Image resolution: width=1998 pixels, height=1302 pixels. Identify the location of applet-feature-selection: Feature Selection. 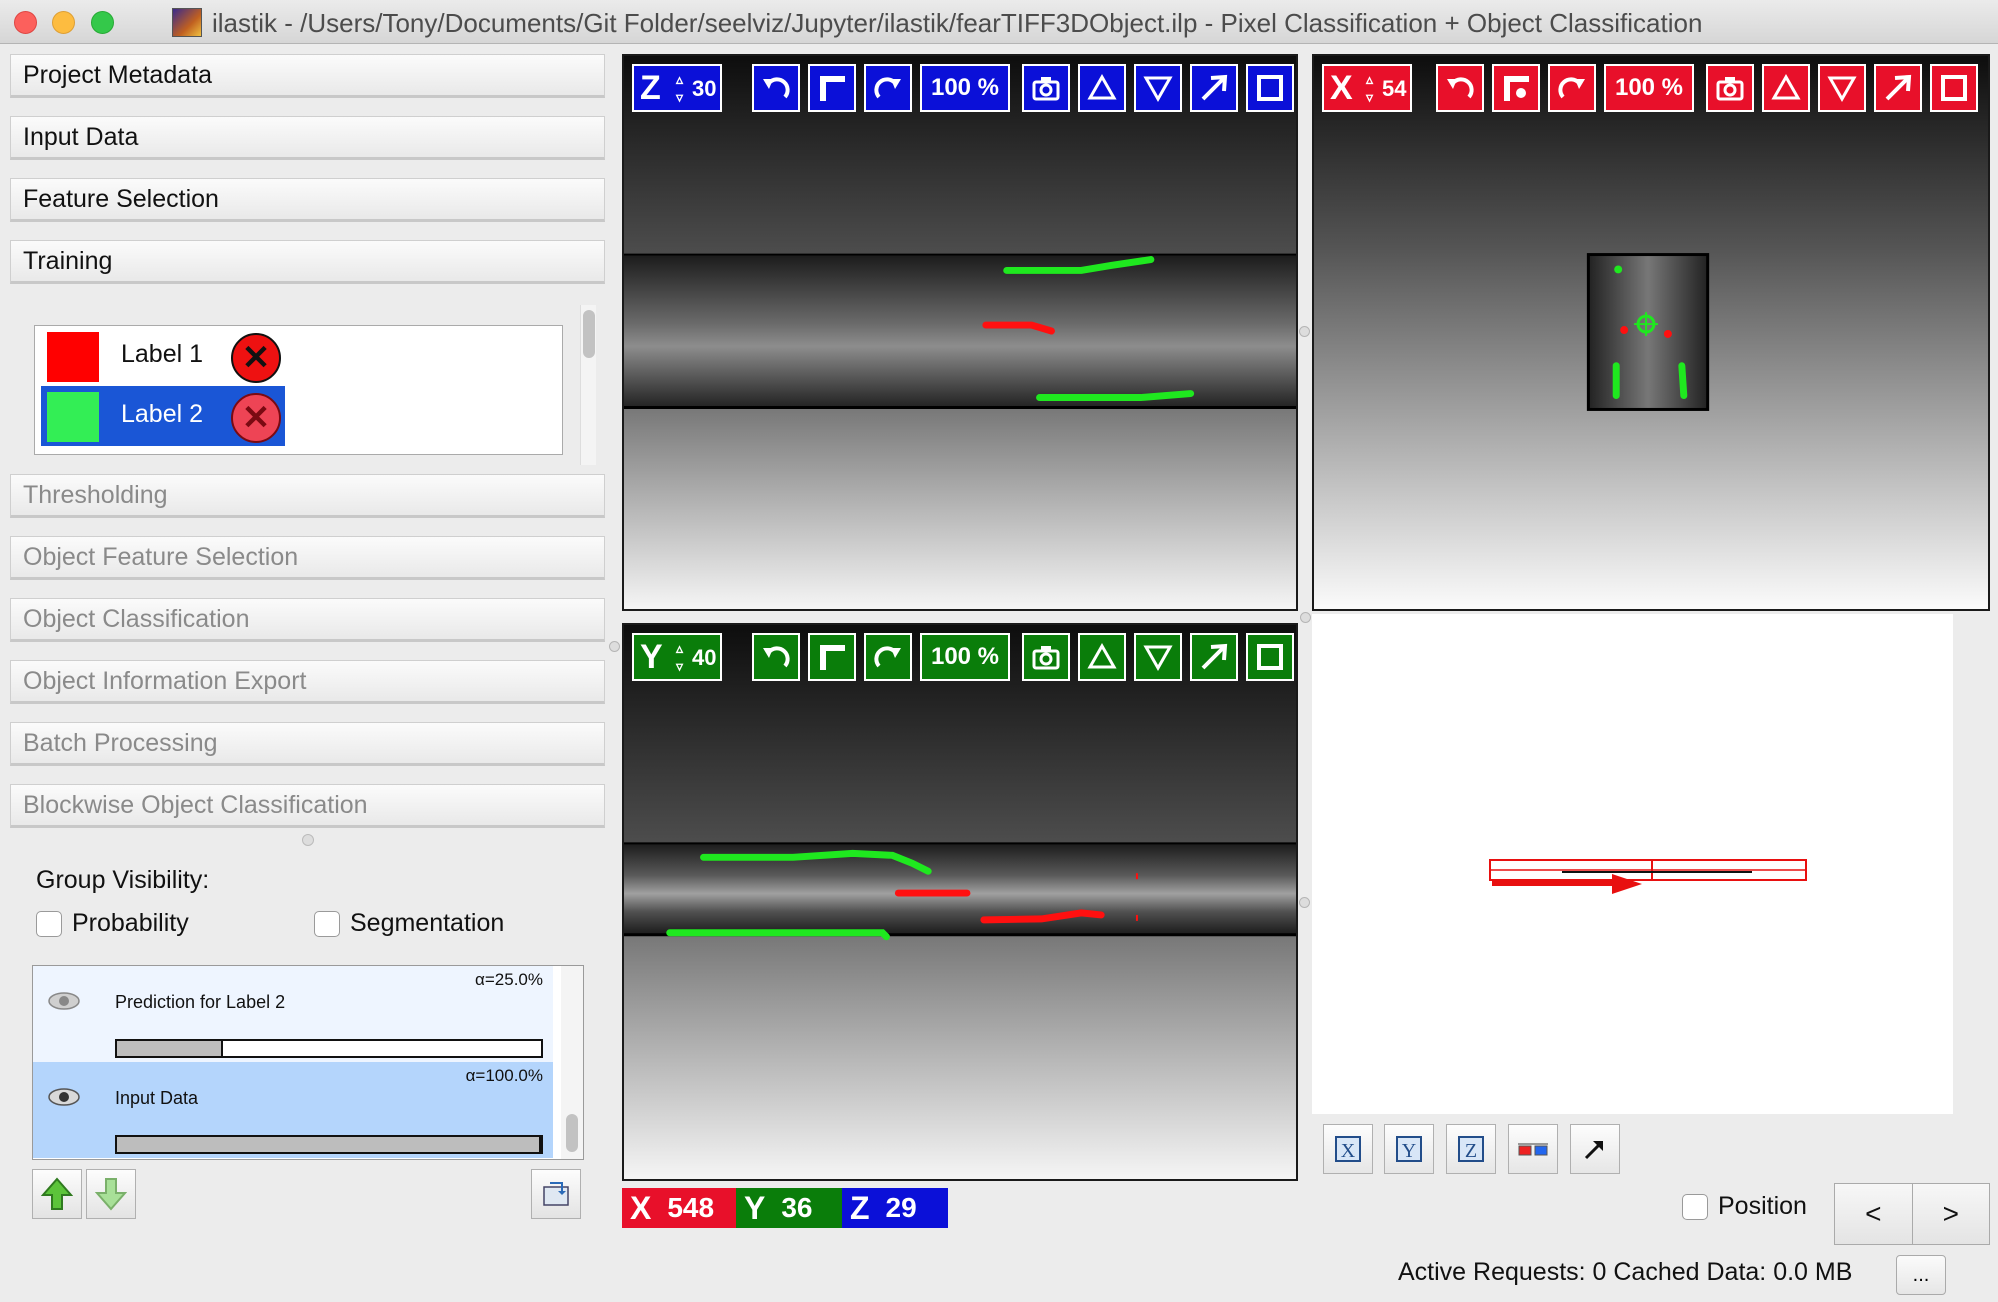
(307, 200).